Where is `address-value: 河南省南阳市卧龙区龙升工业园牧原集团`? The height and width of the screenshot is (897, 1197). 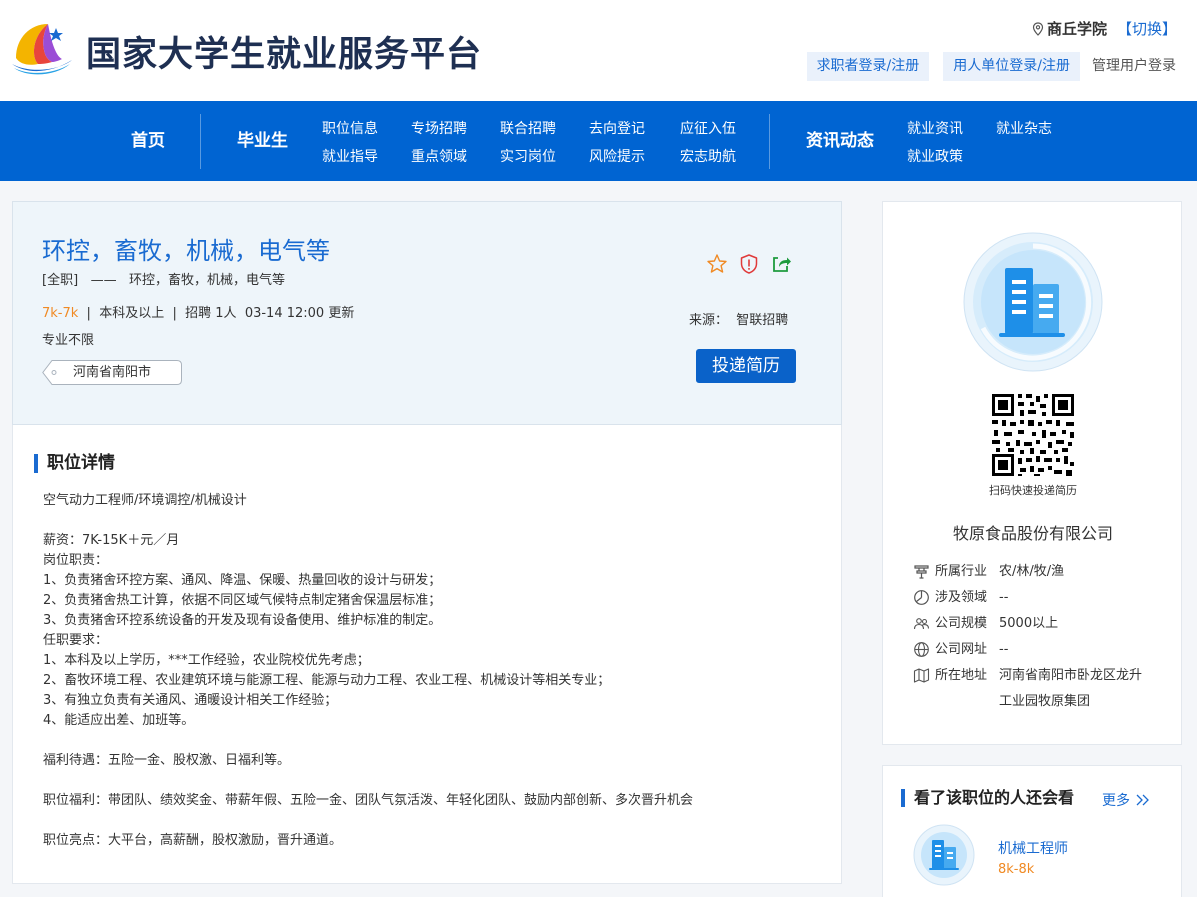
address-value: 河南省南阳市卧龙区龙升工业园牧原集团 is located at coordinates (1071, 688).